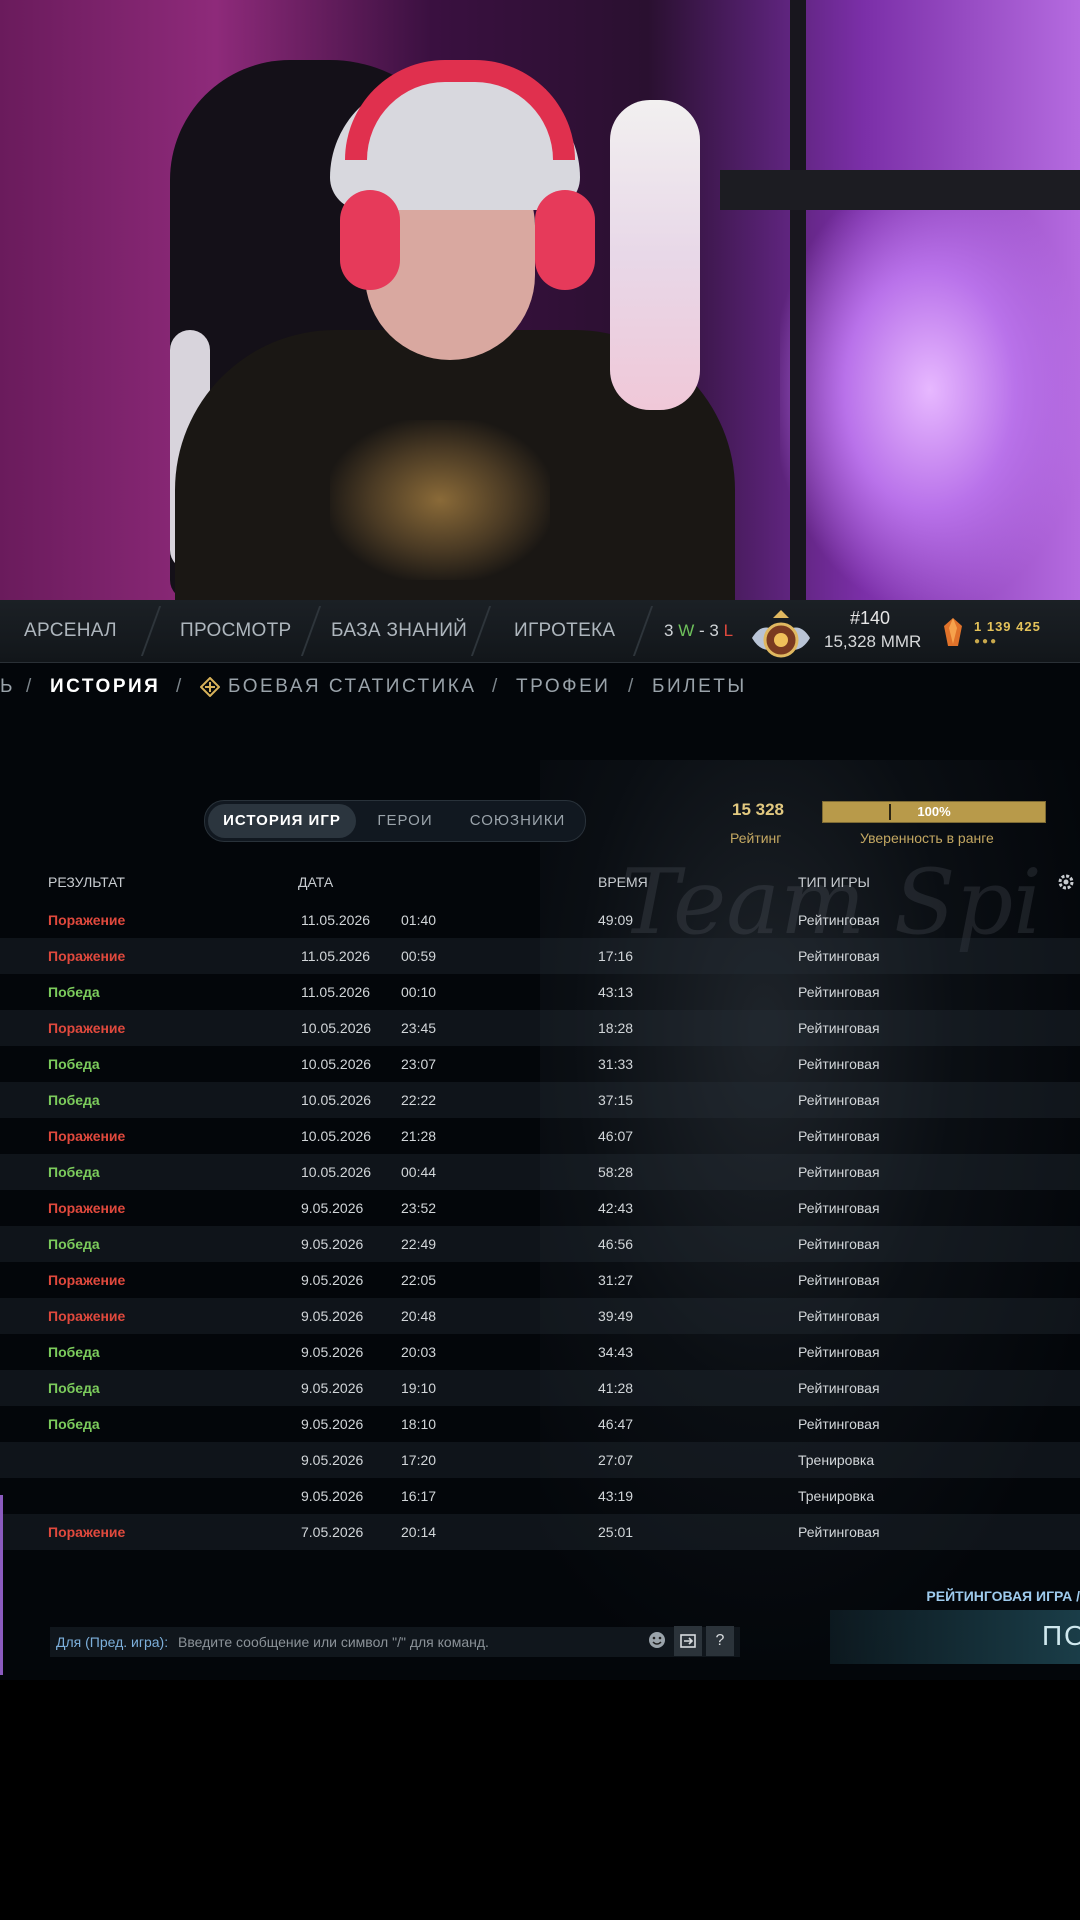 Image resolution: width=1080 pixels, height=1920 pixels. What do you see at coordinates (540, 1172) in the screenshot?
I see `table-row: Победа 10.05.2026 00:44 58:28 Рейтинговая` at bounding box center [540, 1172].